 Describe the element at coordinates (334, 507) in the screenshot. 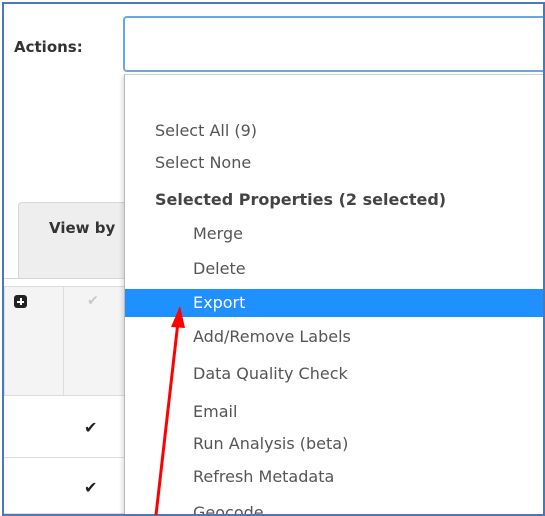

I see `menu-item-geocode: Geocode` at that location.